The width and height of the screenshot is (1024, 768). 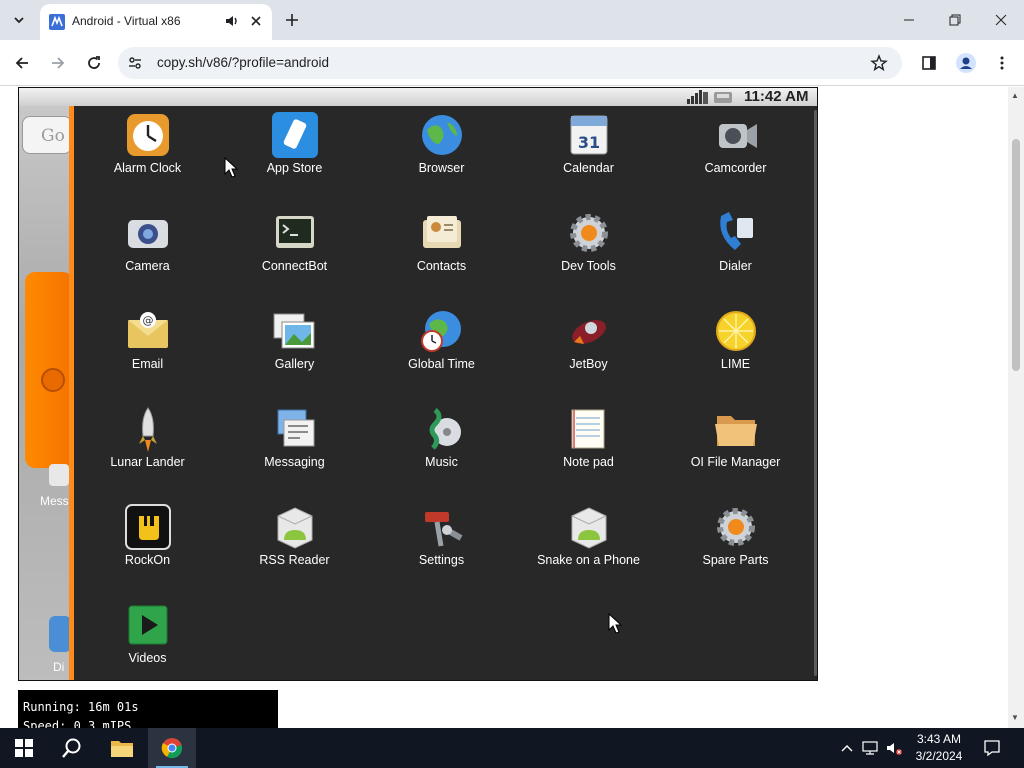 What do you see at coordinates (147, 638) in the screenshot?
I see `app-videos: Videos` at bounding box center [147, 638].